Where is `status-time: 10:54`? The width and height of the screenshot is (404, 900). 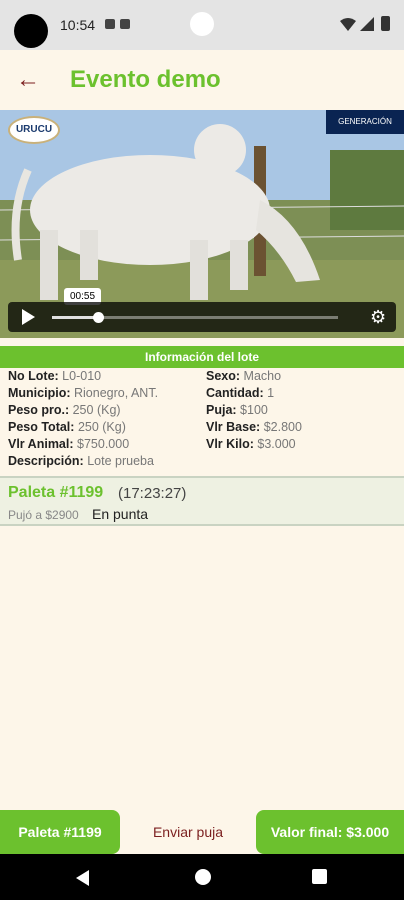
status-time: 10:54 is located at coordinates (78, 25).